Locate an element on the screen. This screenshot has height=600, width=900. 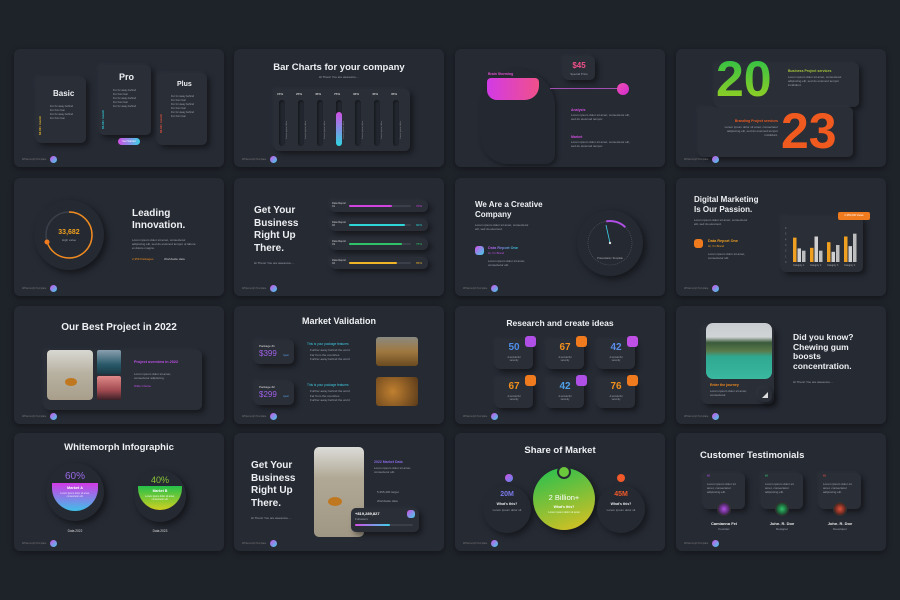
stat-label: A wonderful serenity is located at coordinates (565, 398).